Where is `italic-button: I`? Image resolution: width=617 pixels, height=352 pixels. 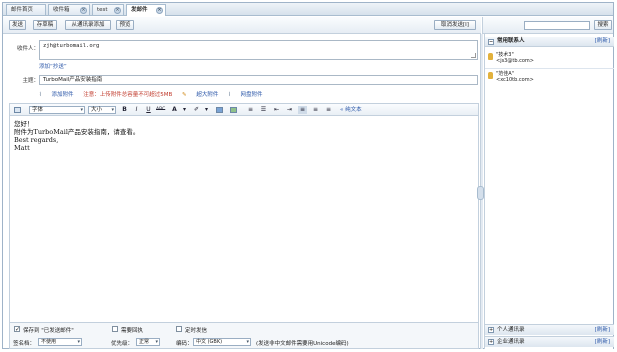
italic-button: I is located at coordinates (136, 110).